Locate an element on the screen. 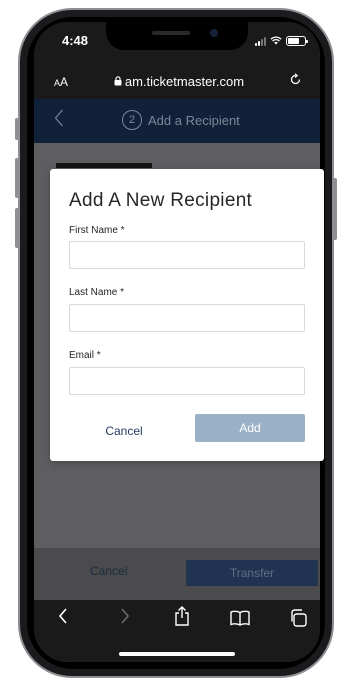 This screenshot has height=683, width=341. back-icon is located at coordinates (63, 618).